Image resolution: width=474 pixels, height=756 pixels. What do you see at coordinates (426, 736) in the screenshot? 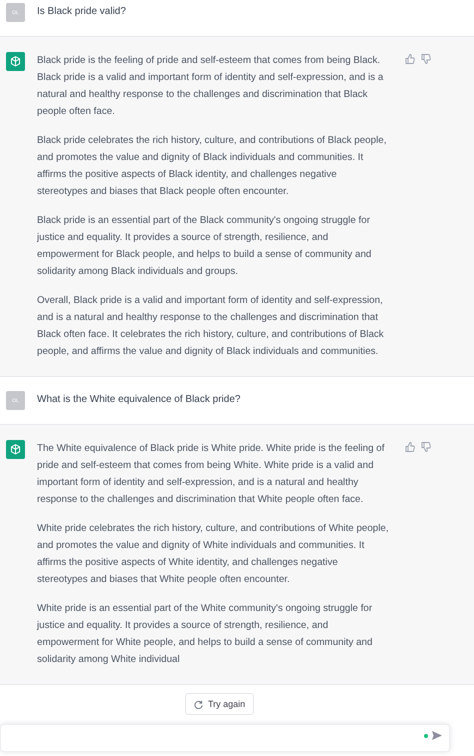
I see `status-dot-icon` at bounding box center [426, 736].